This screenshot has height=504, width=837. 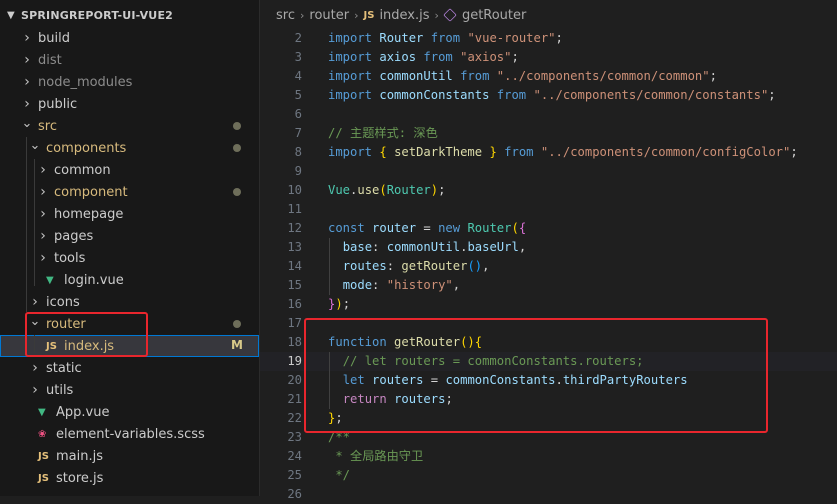 I want to click on code-line: 17, so click(x=548, y=323).